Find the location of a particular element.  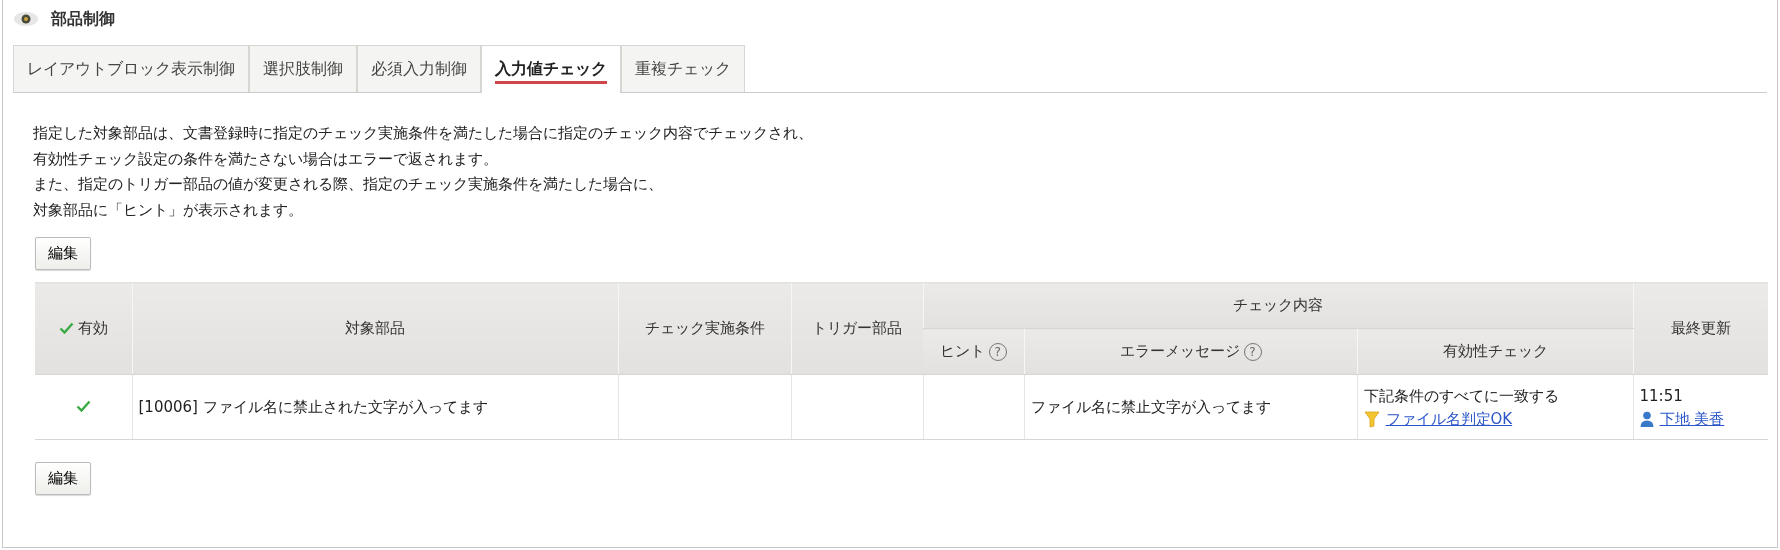

description-text: 対象部品に「ヒント」が表示されます。 is located at coordinates (168, 209).